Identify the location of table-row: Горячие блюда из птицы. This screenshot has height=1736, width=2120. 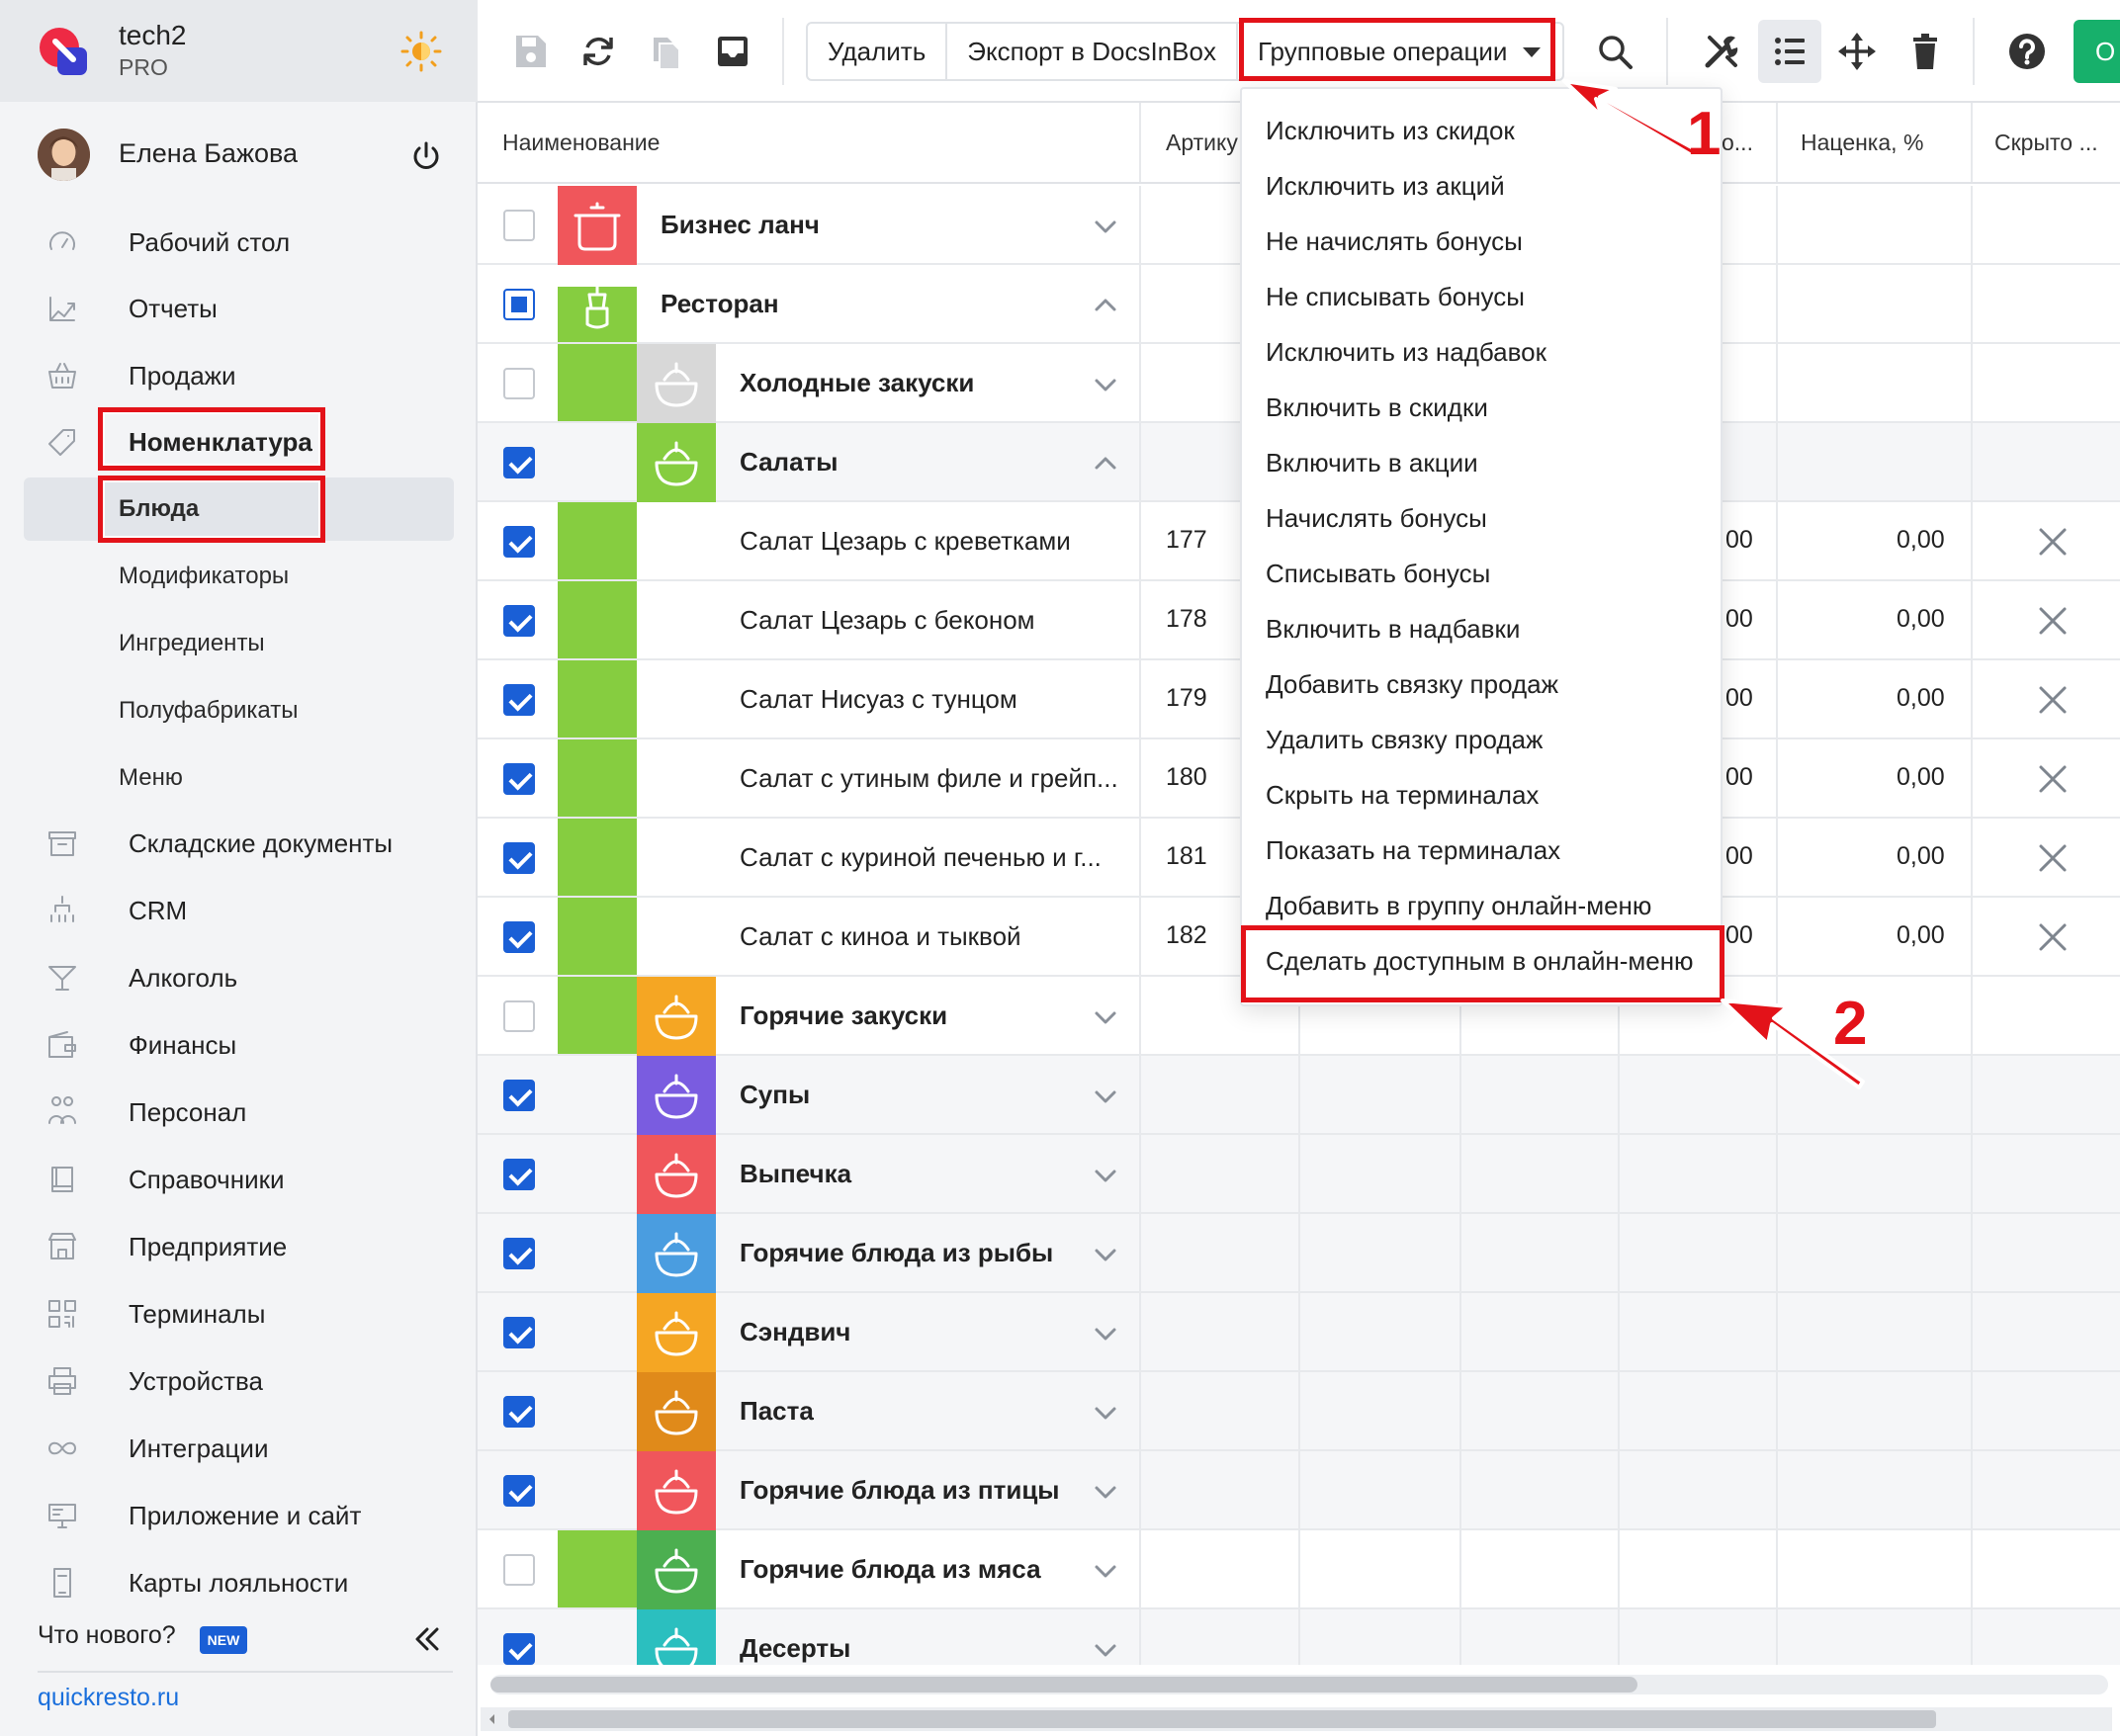
(1299, 1490).